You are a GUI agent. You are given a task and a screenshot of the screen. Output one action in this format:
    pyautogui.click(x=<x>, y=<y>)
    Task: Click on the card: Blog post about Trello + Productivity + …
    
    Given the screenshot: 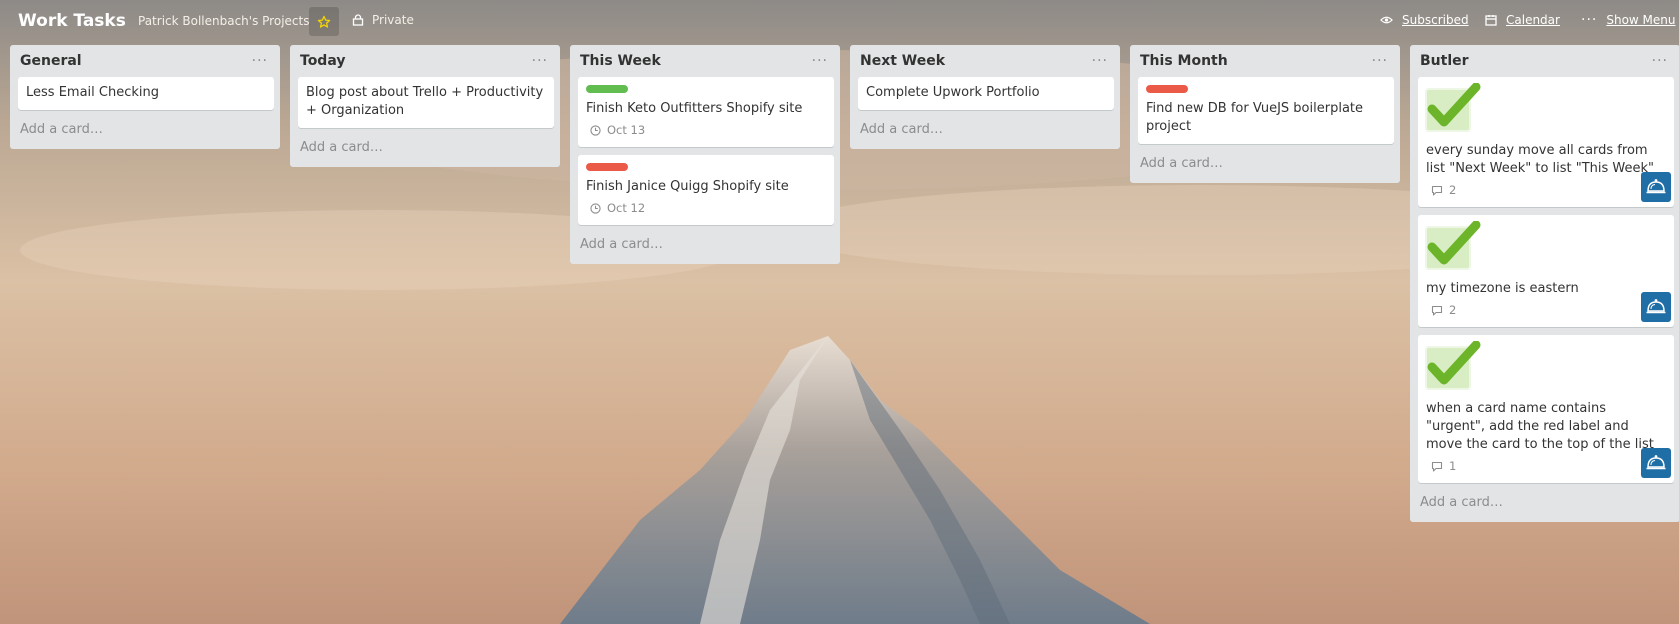 What is the action you would take?
    pyautogui.click(x=426, y=102)
    